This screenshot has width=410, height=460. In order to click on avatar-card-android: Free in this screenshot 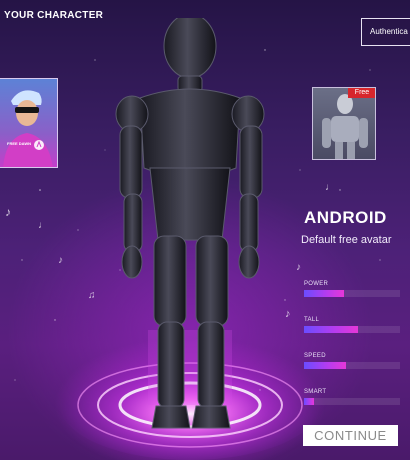, I will do `click(344, 123)`.